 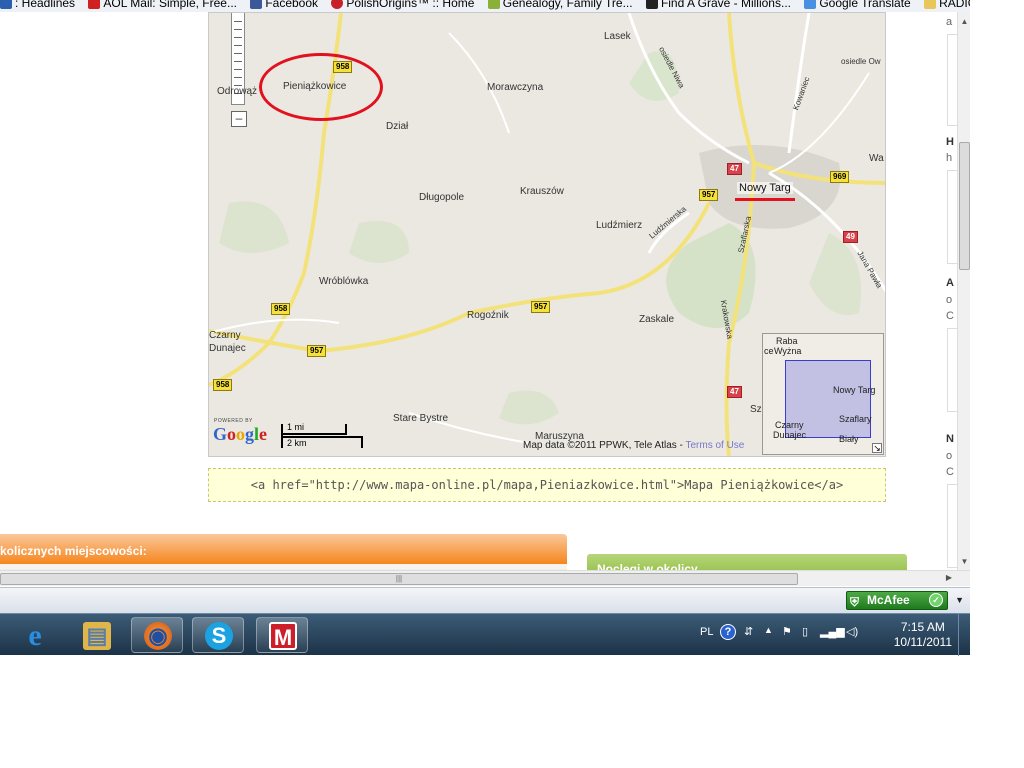 I want to click on mcafee-shield-icon: ⛨, so click(x=855, y=602).